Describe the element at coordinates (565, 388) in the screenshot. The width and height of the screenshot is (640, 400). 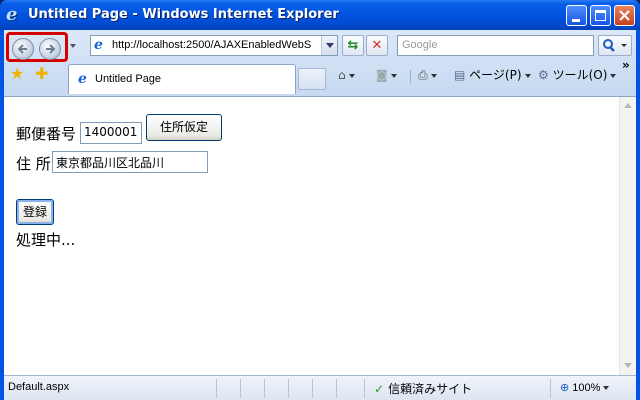
I see `zoom-icon: ⊕` at that location.